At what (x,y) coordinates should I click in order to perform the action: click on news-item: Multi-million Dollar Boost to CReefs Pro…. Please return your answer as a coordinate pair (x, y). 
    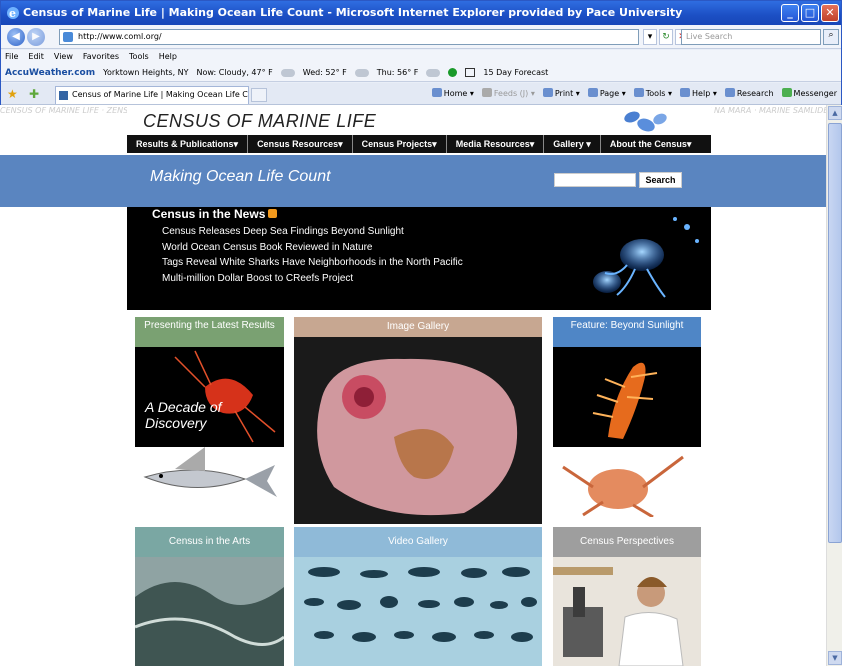
    Looking at the image, I should click on (312, 279).